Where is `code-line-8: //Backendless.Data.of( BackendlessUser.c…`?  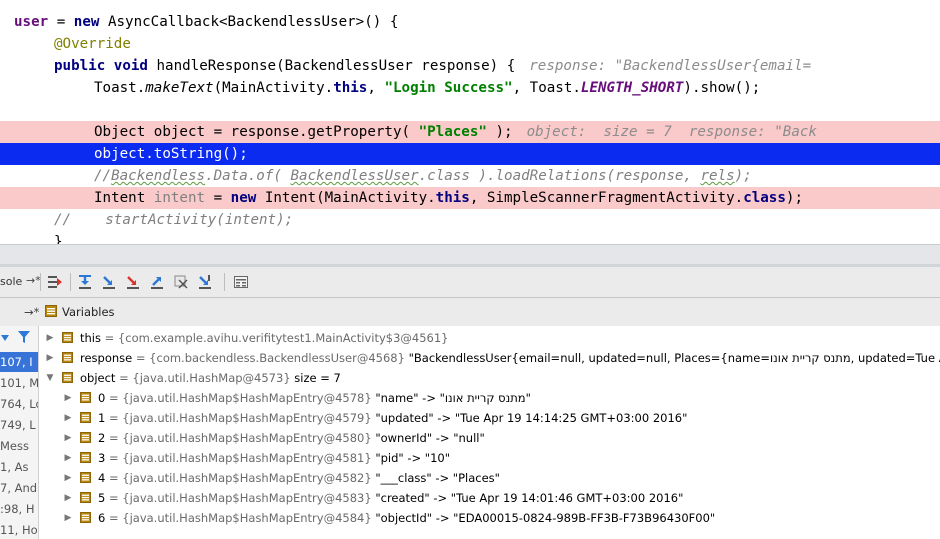
code-line-8: //Backendless.Data.of( BackendlessUser.c… is located at coordinates (470, 176).